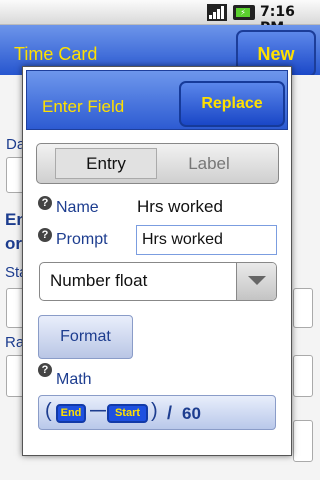 The height and width of the screenshot is (480, 320). I want to click on signal-icon, so click(217, 12).